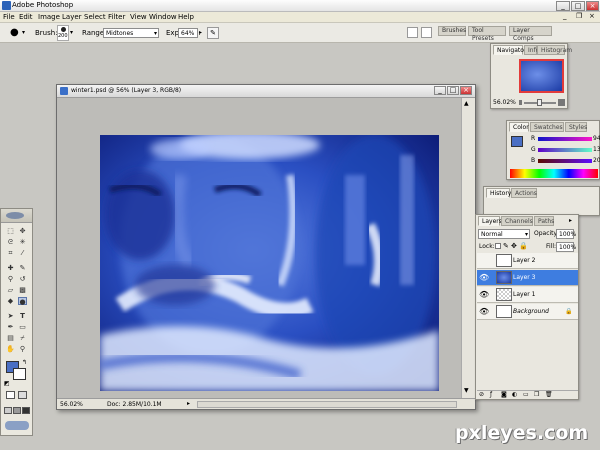  I want to click on history-brush-tool-icon: ↺, so click(22, 279).